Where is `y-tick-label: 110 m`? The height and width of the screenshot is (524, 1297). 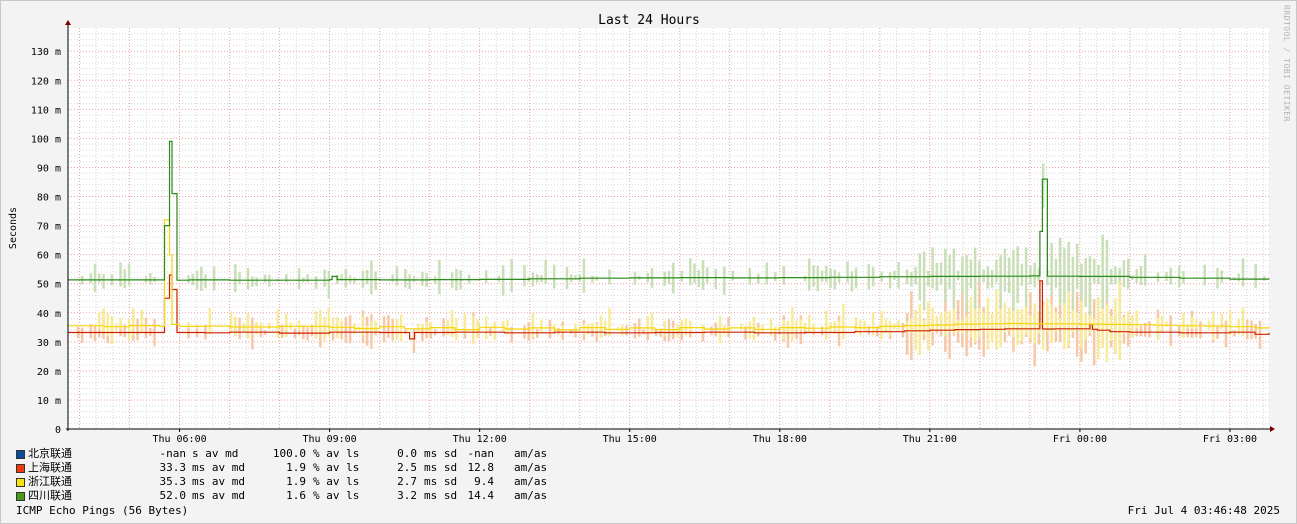
y-tick-label: 110 m is located at coordinates (46, 110).